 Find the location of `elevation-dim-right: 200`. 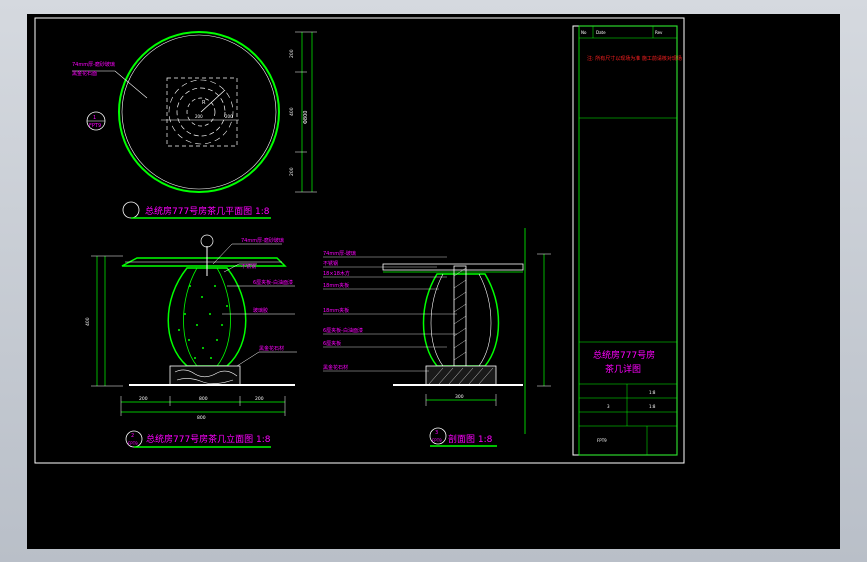

elevation-dim-right: 200 is located at coordinates (259, 399).